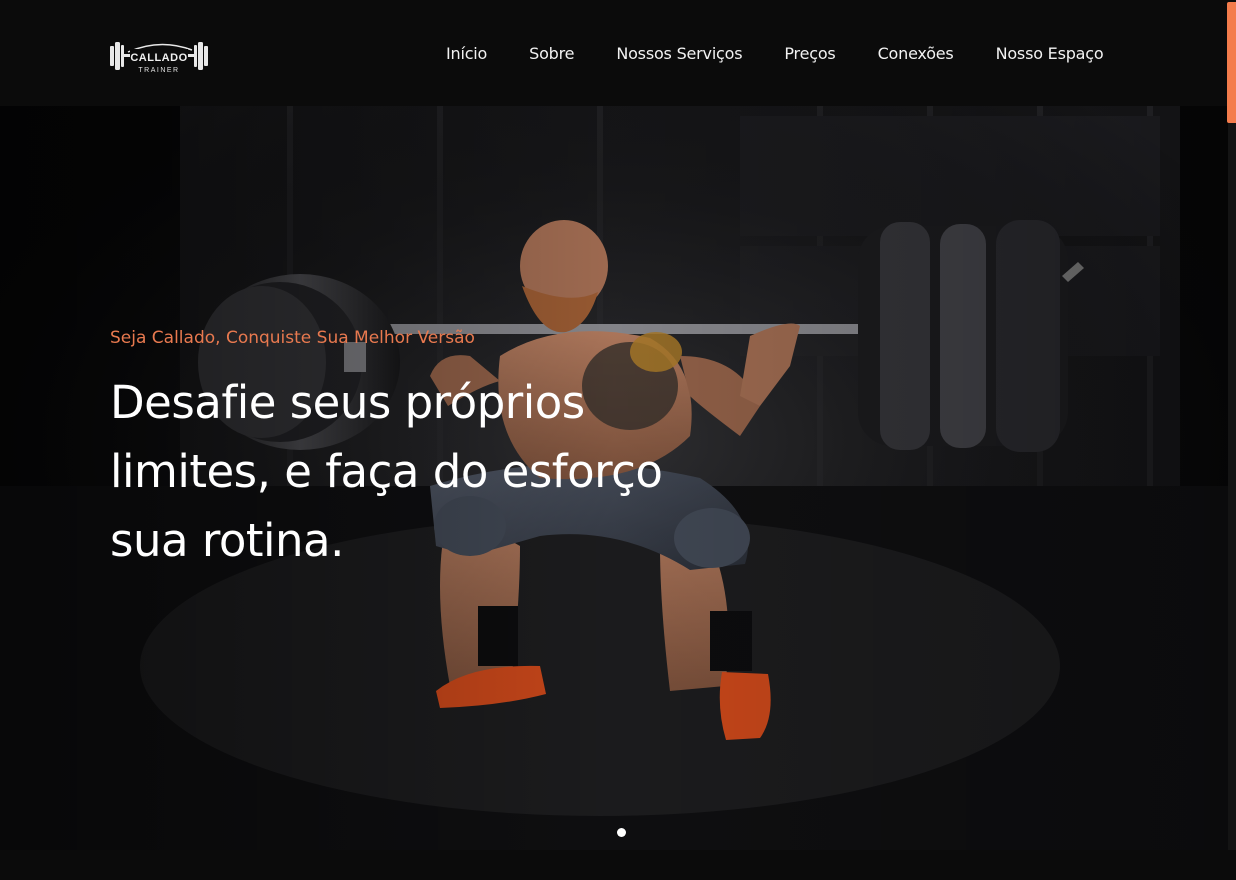 Image resolution: width=1236 pixels, height=880 pixels. What do you see at coordinates (809, 54) in the screenshot?
I see `nav-link-precos: Preços` at bounding box center [809, 54].